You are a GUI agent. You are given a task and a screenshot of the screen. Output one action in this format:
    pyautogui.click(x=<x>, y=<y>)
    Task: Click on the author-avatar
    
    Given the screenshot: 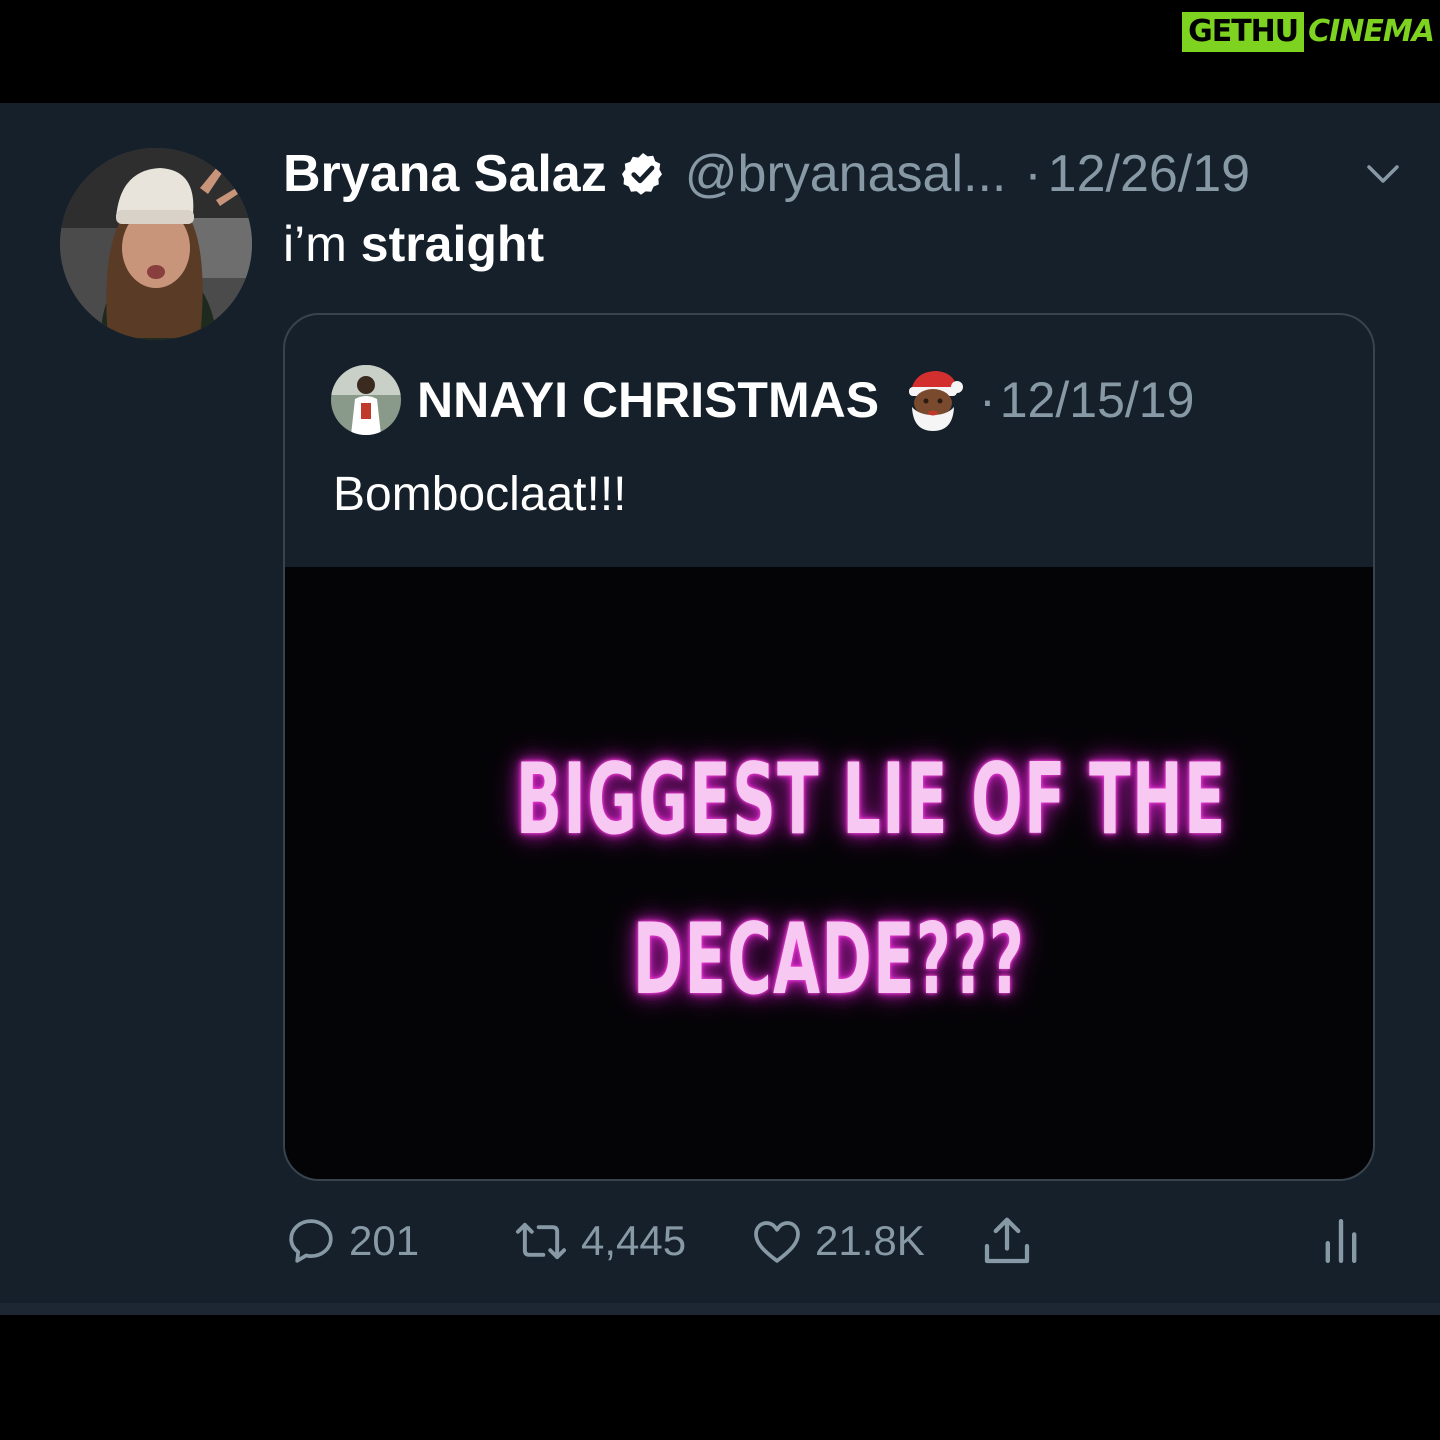 What is the action you would take?
    pyautogui.click(x=156, y=244)
    